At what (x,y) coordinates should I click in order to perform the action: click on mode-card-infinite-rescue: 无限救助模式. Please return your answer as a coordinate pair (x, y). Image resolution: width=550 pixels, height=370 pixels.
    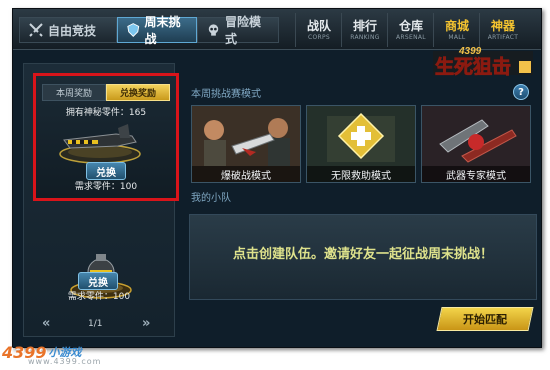
    Looking at the image, I should click on (361, 144).